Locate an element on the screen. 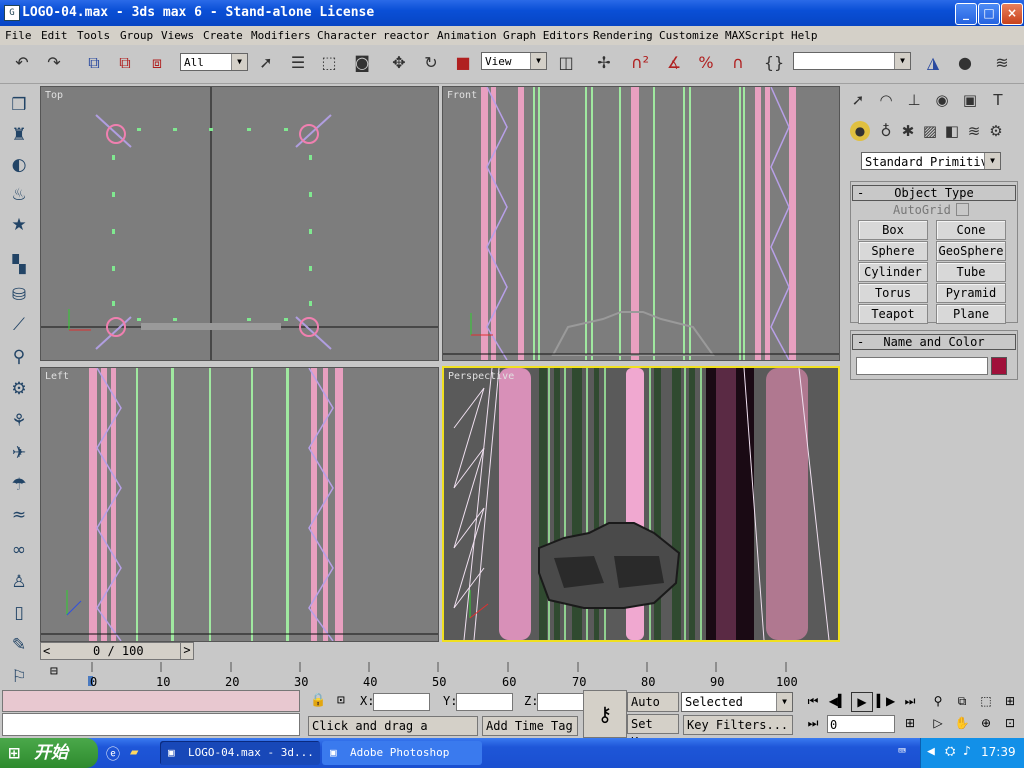 This screenshot has height=768, width=1024. gear-icon: ⚙ is located at coordinates (19, 391).